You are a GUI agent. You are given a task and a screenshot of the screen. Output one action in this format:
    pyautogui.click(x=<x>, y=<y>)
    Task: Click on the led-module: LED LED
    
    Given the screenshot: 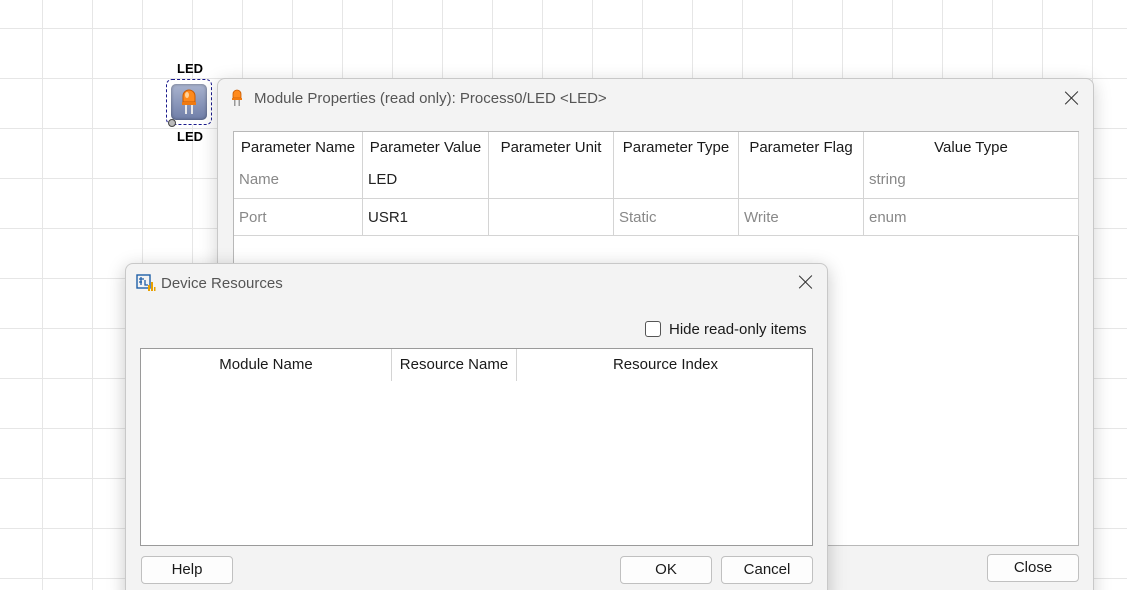 What is the action you would take?
    pyautogui.click(x=190, y=102)
    